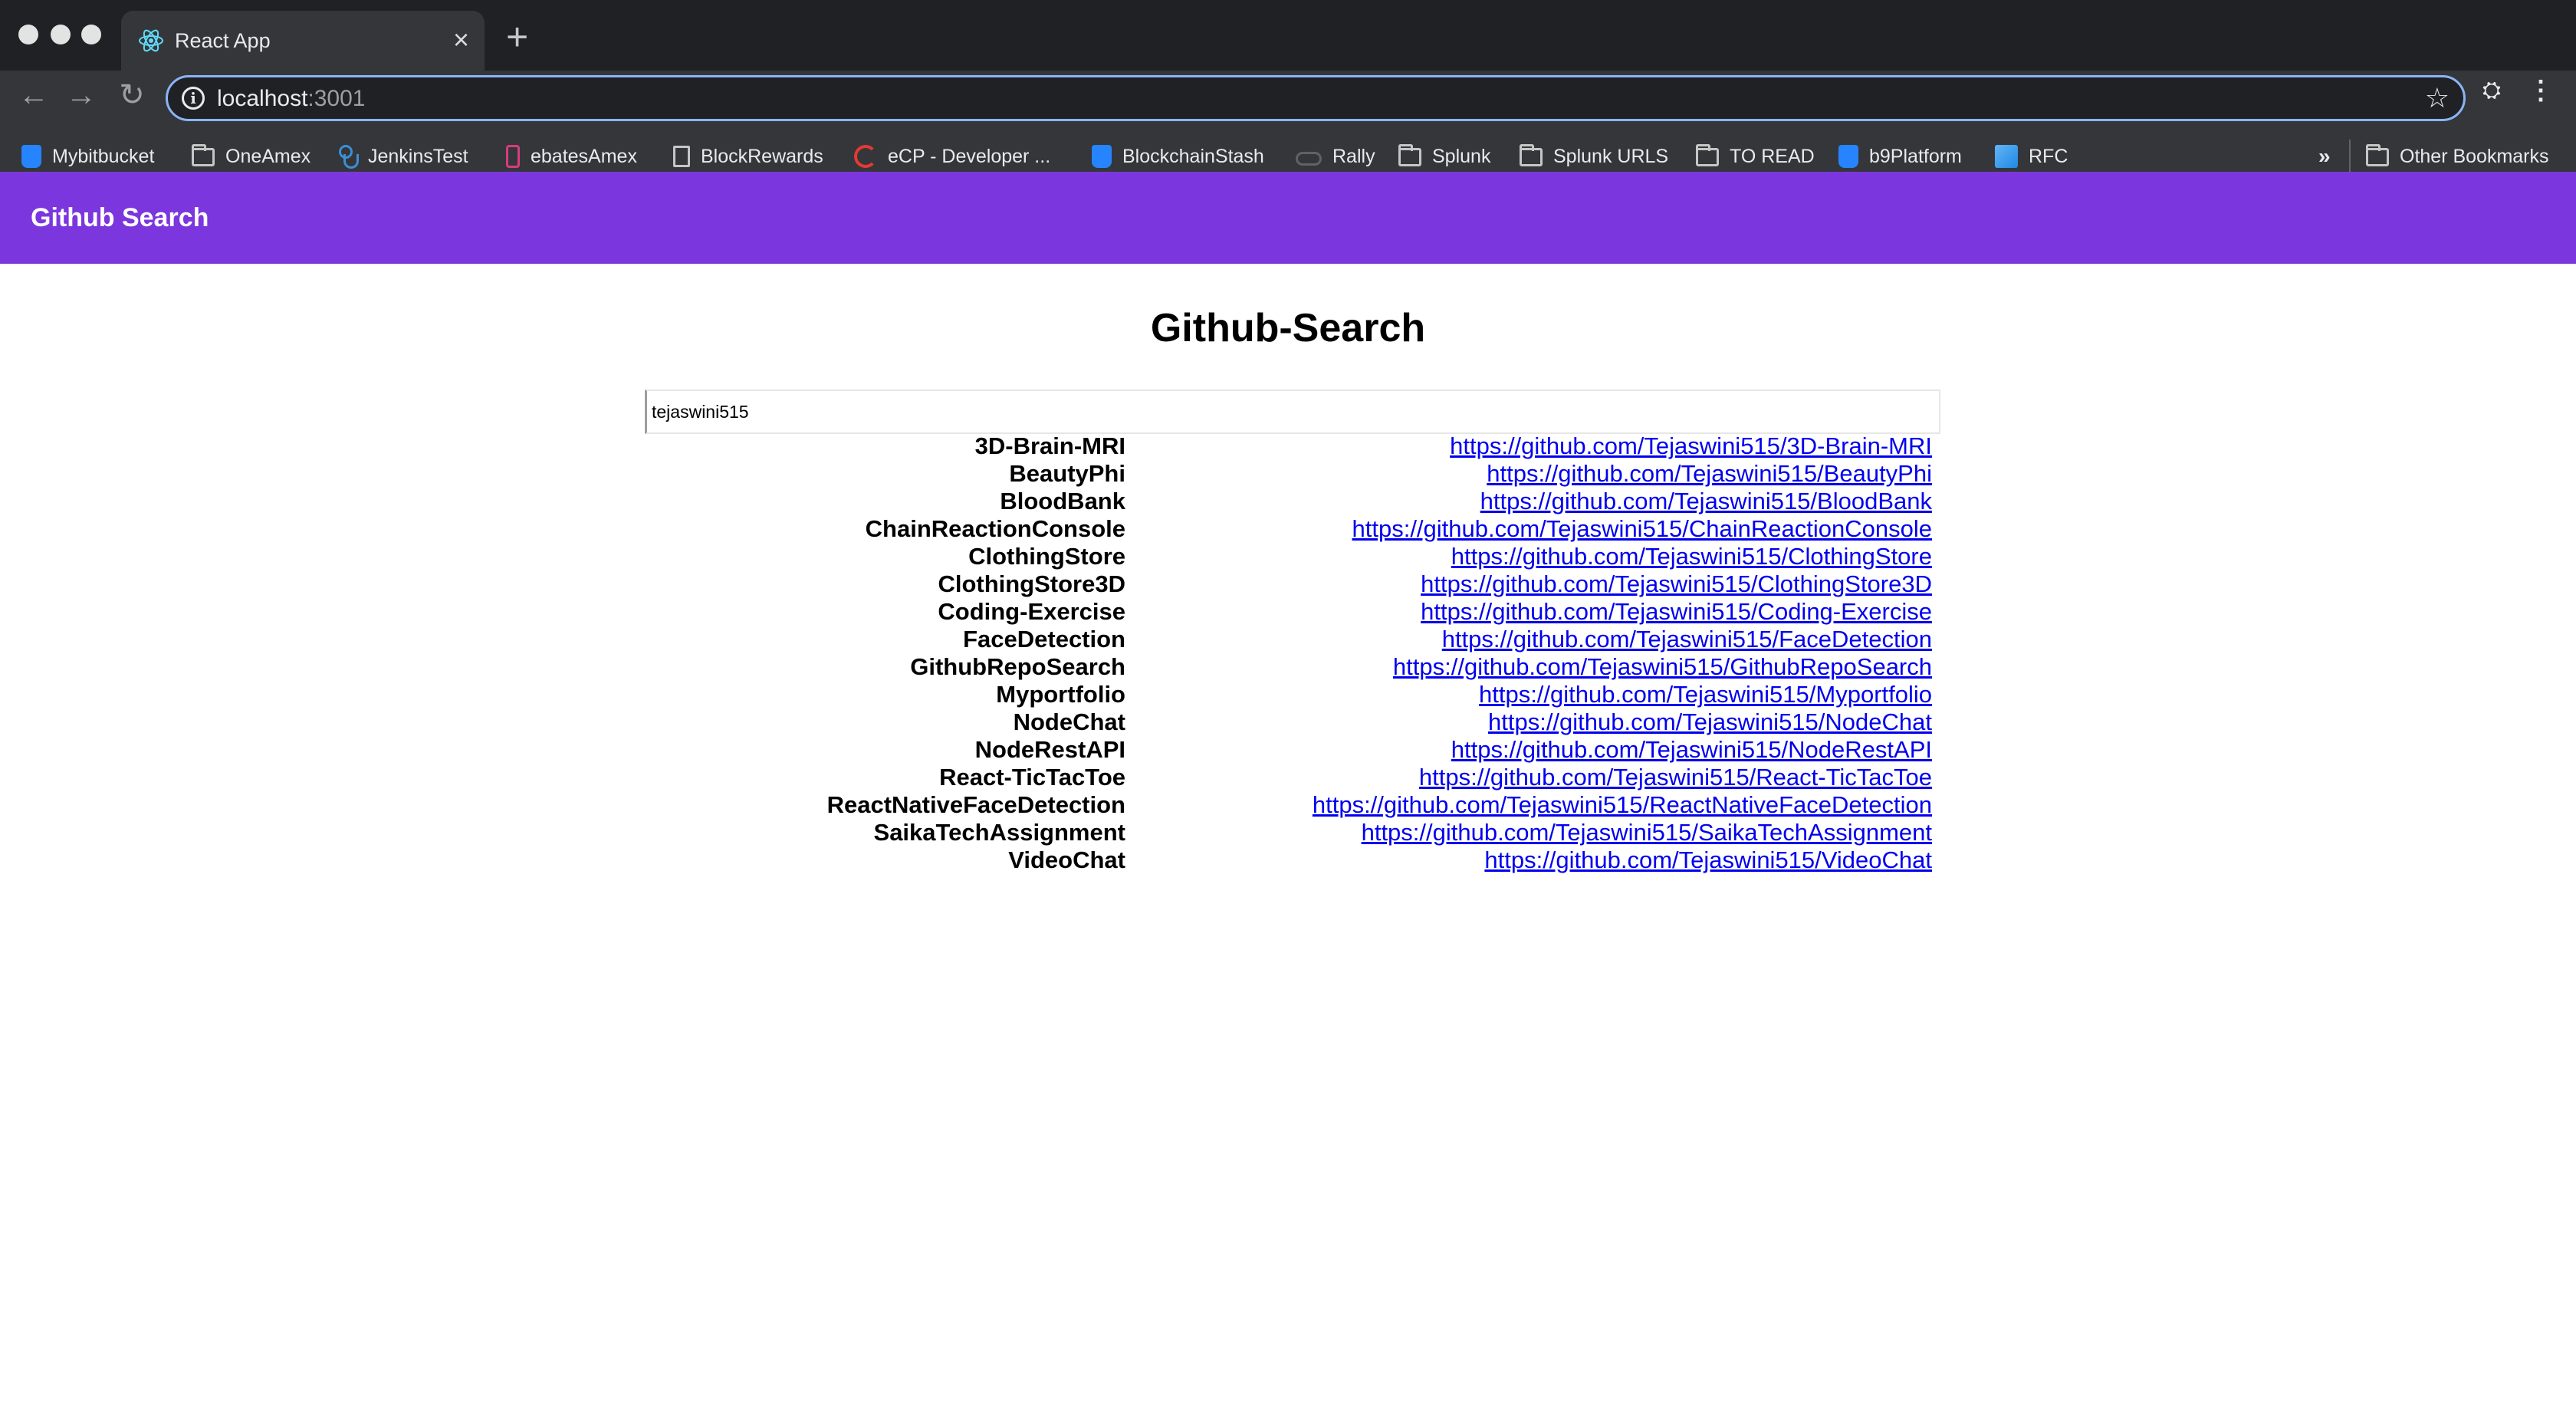 The image size is (2576, 1420). Describe the element at coordinates (1032, 583) in the screenshot. I see `repo-name: ClothingStore3D` at that location.